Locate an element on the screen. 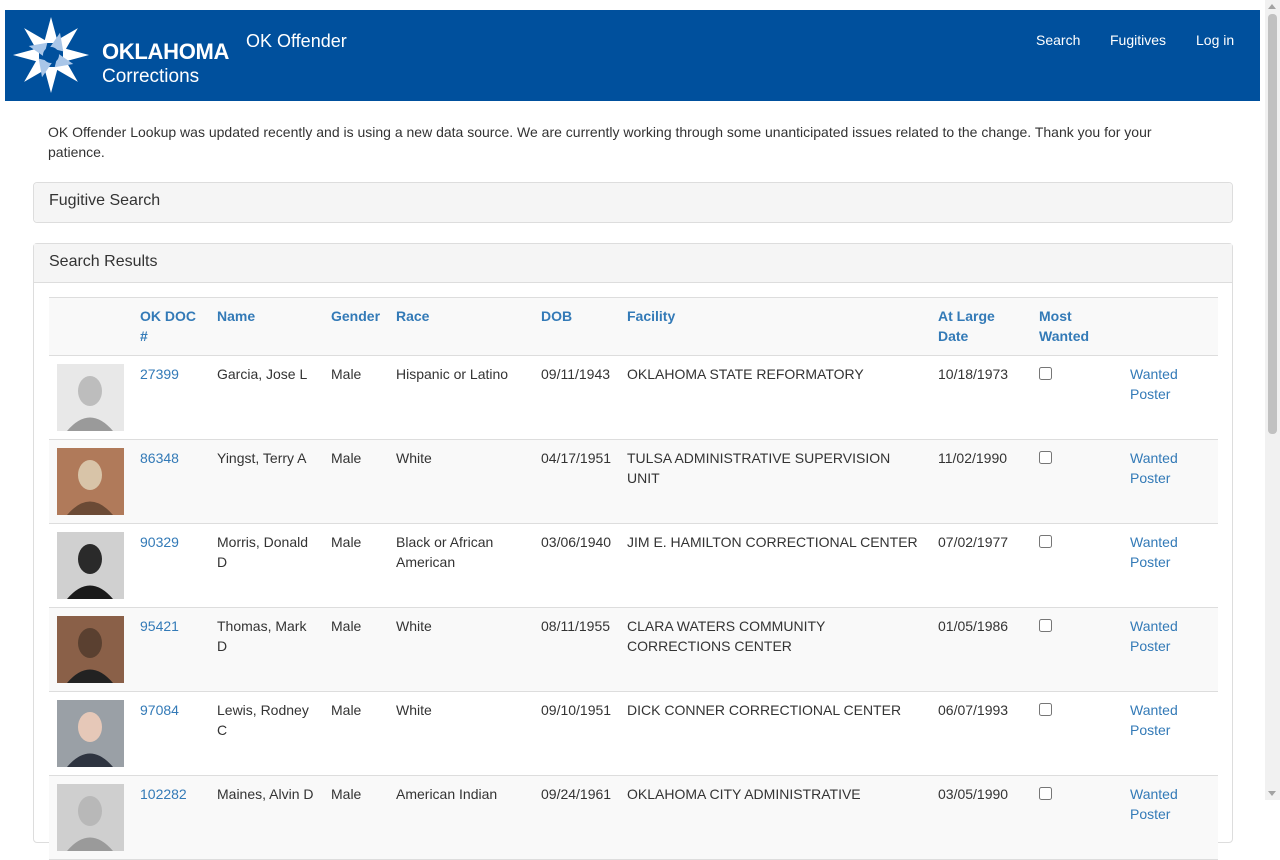 Image resolution: width=1280 pixels, height=860 pixels. name-column-header: Name is located at coordinates (266, 326).